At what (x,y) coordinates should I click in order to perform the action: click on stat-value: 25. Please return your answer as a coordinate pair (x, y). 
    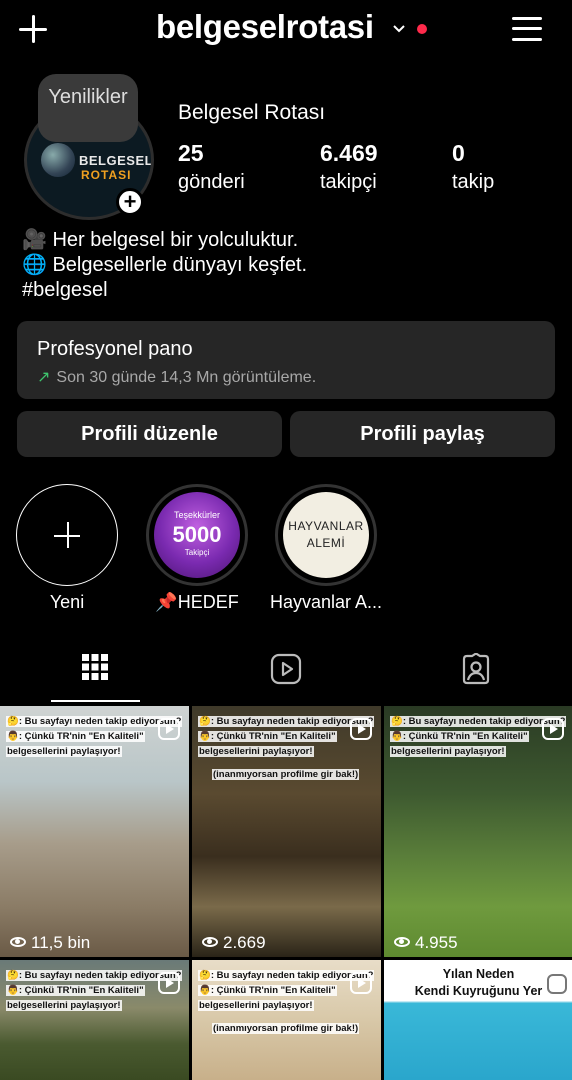
    Looking at the image, I should click on (191, 153).